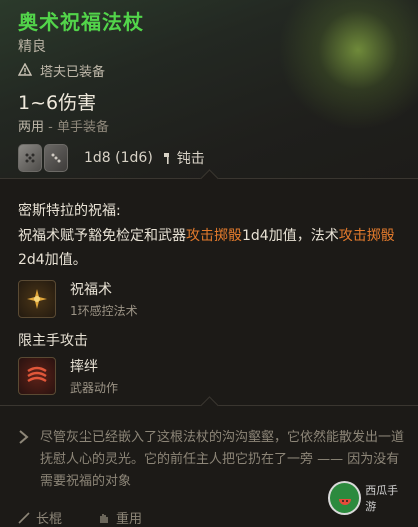 Image resolution: width=418 pixels, height=527 pixels. What do you see at coordinates (25, 69) in the screenshot?
I see `warning-icon` at bounding box center [25, 69].